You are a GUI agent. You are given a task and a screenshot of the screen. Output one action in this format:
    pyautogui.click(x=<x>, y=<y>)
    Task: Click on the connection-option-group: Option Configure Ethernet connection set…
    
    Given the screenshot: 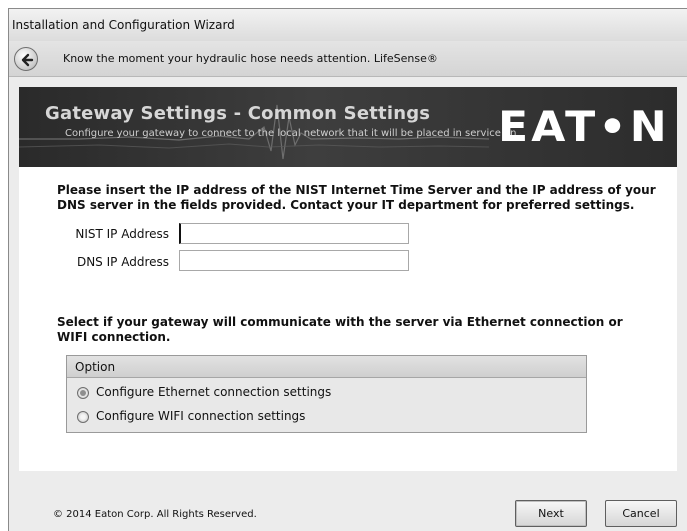 What is the action you would take?
    pyautogui.click(x=326, y=394)
    